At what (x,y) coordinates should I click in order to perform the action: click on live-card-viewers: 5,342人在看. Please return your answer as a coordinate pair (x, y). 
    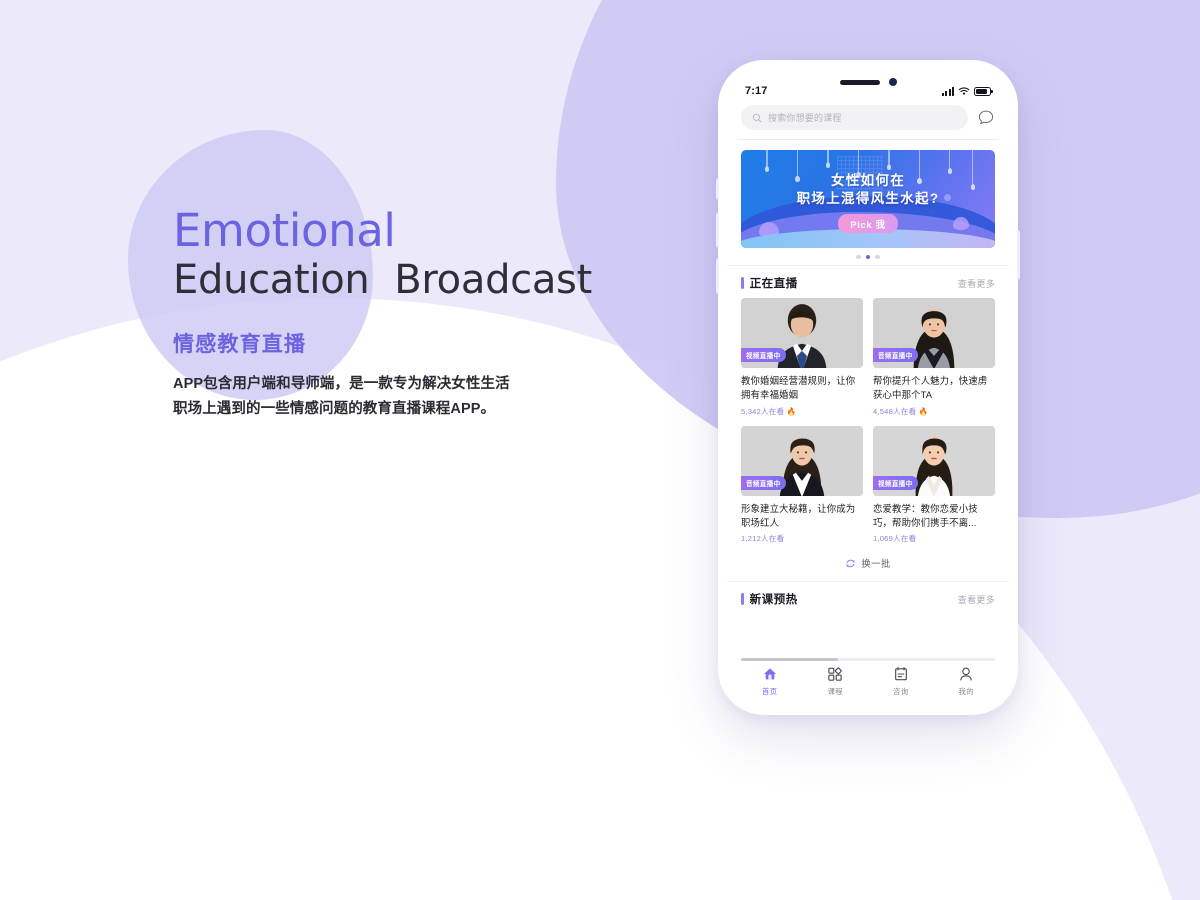
    Looking at the image, I should click on (763, 411).